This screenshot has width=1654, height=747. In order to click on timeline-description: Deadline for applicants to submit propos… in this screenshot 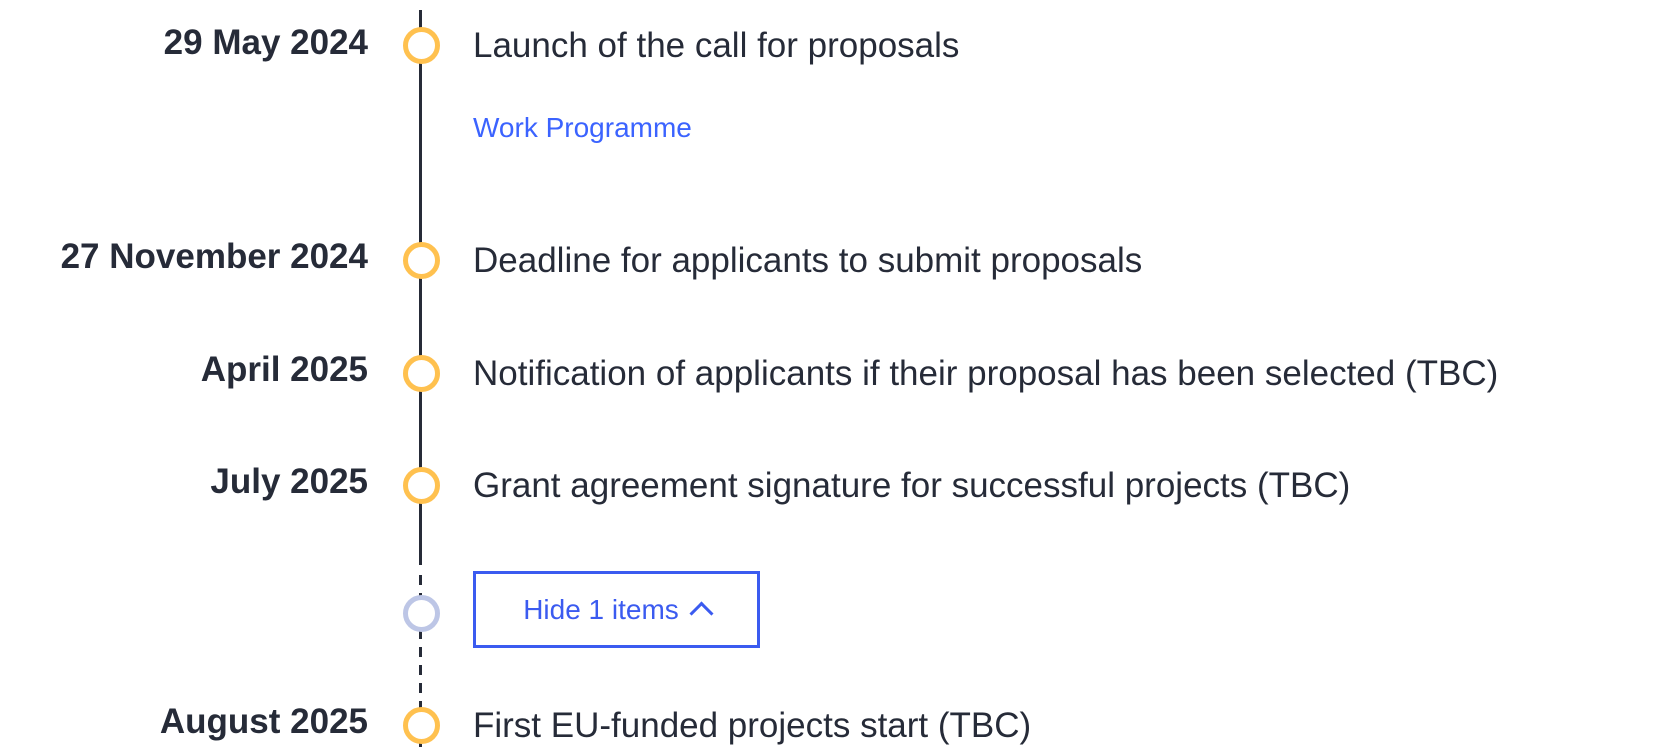, I will do `click(808, 260)`.